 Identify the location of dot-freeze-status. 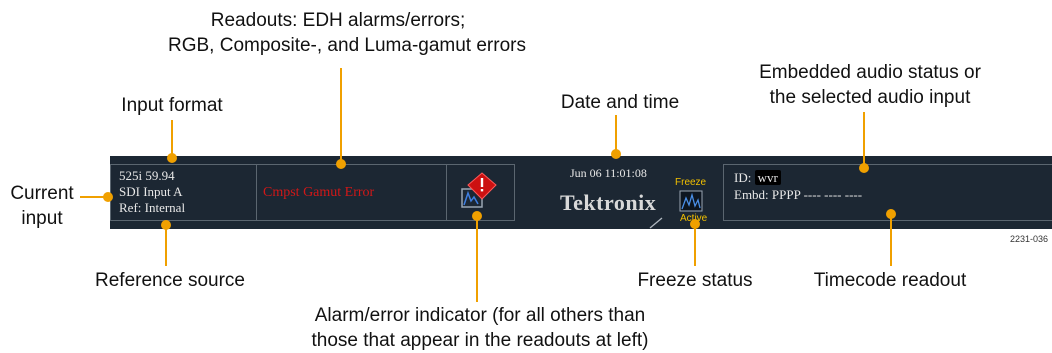
(695, 224).